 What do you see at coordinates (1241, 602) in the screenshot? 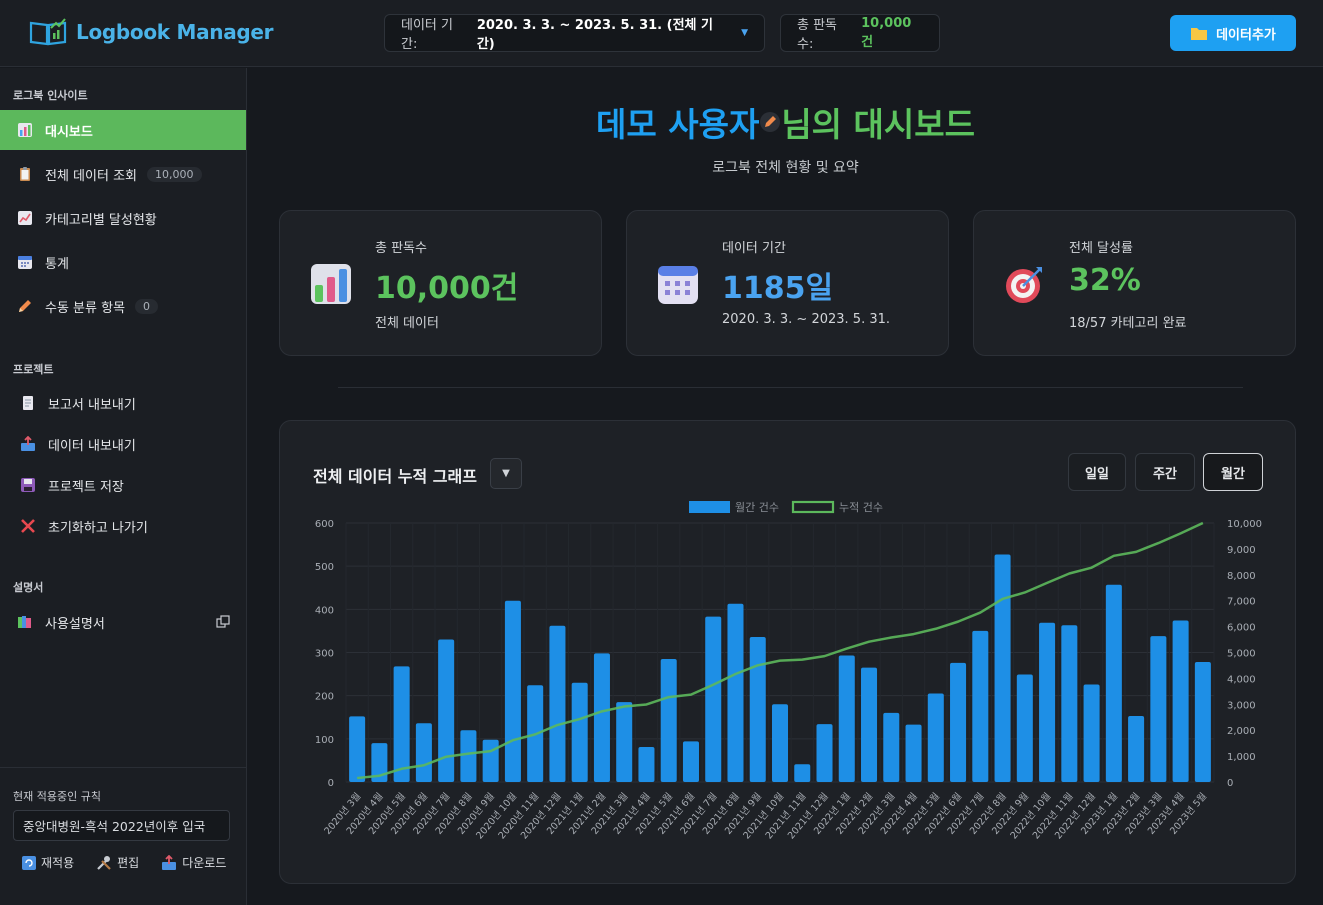
I see `y-right-tick-label: 7,000` at bounding box center [1241, 602].